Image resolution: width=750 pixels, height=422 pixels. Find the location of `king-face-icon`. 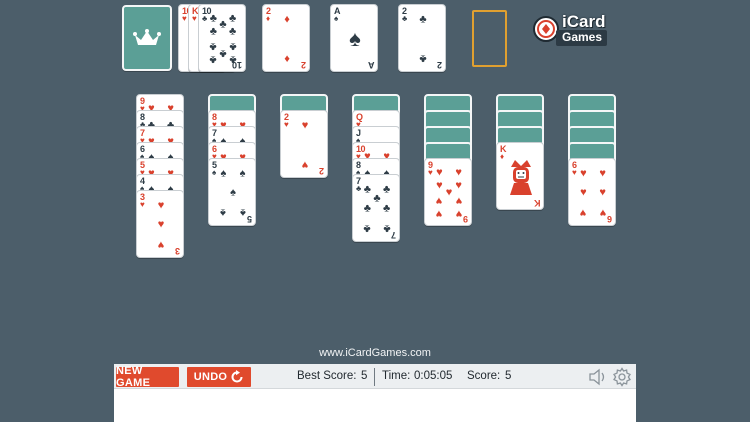

king-face-icon is located at coordinates (521, 177).